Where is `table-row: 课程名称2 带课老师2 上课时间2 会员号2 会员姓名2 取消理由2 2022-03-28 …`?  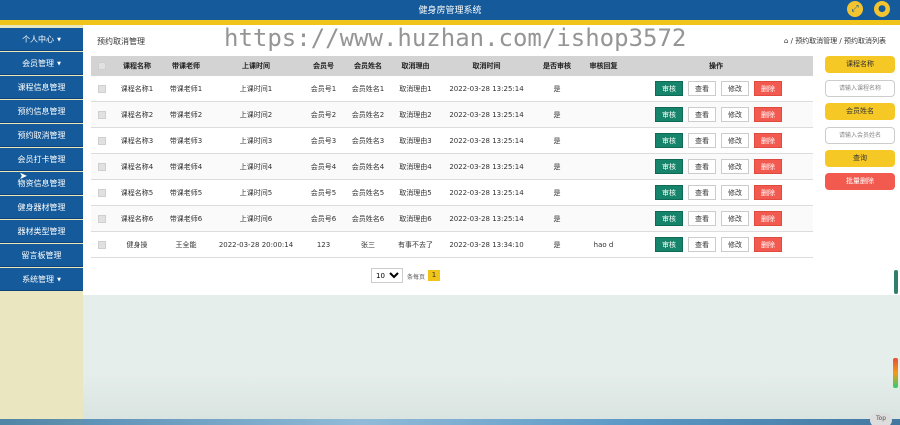 table-row: 课程名称2 带课老师2 上课时间2 会员号2 会员姓名2 取消理由2 2022-03-28 … is located at coordinates (452, 115).